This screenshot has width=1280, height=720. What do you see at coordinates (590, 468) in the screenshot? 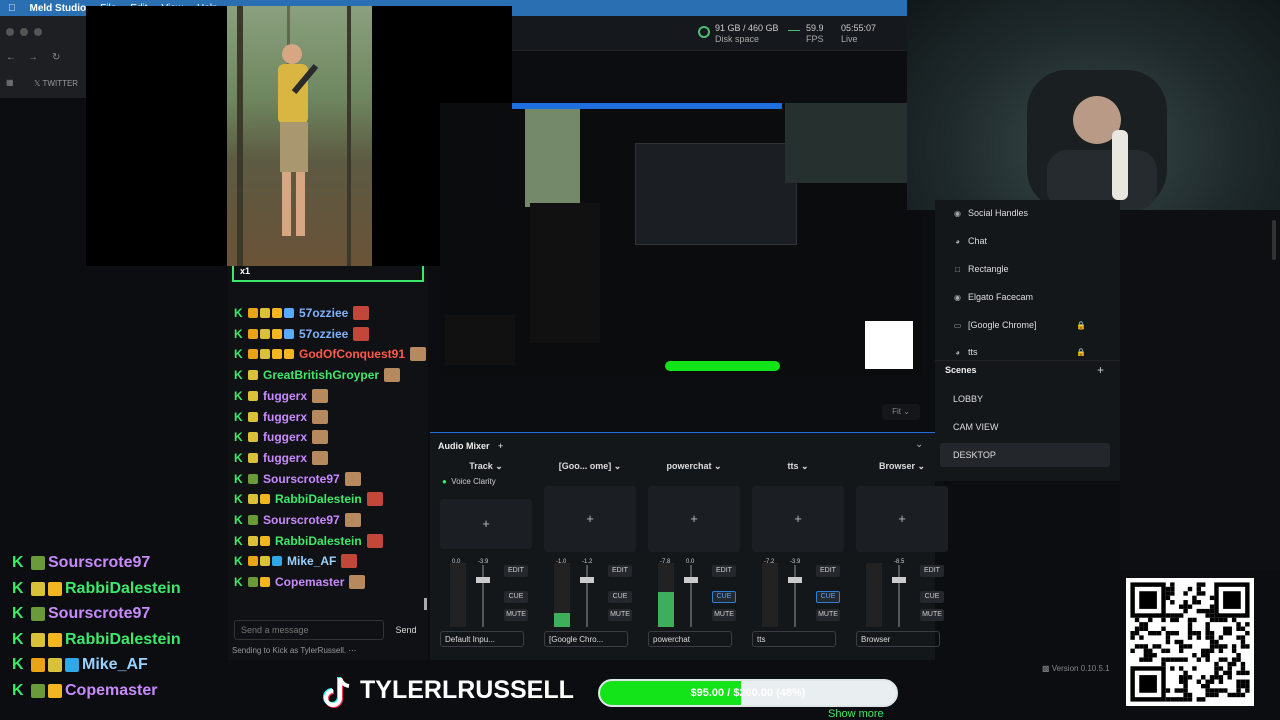
I see `channel-name-dropdown: [Goo... ome] ⌄` at bounding box center [590, 468].